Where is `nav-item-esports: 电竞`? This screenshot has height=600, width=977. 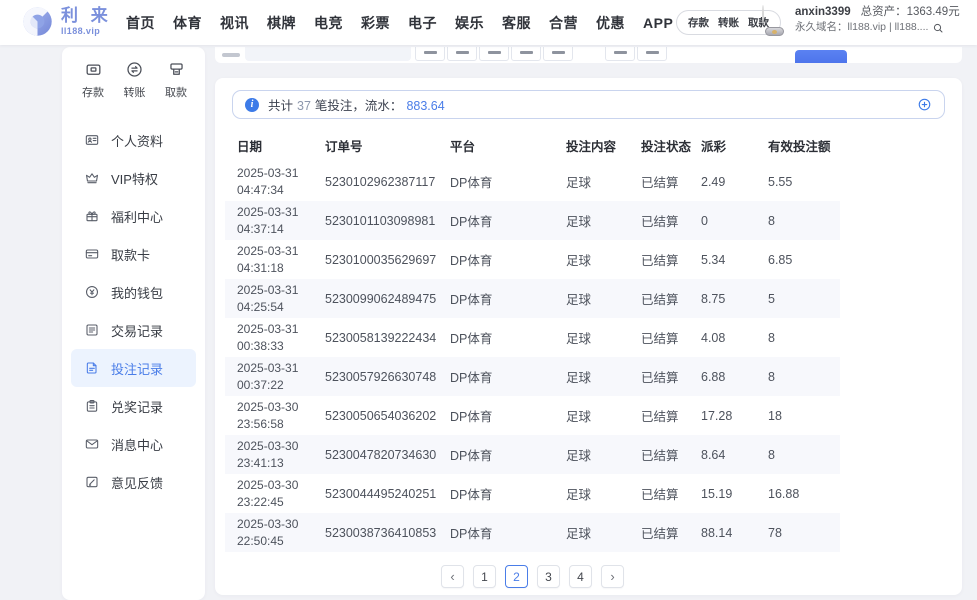 nav-item-esports: 电竞 is located at coordinates (328, 23).